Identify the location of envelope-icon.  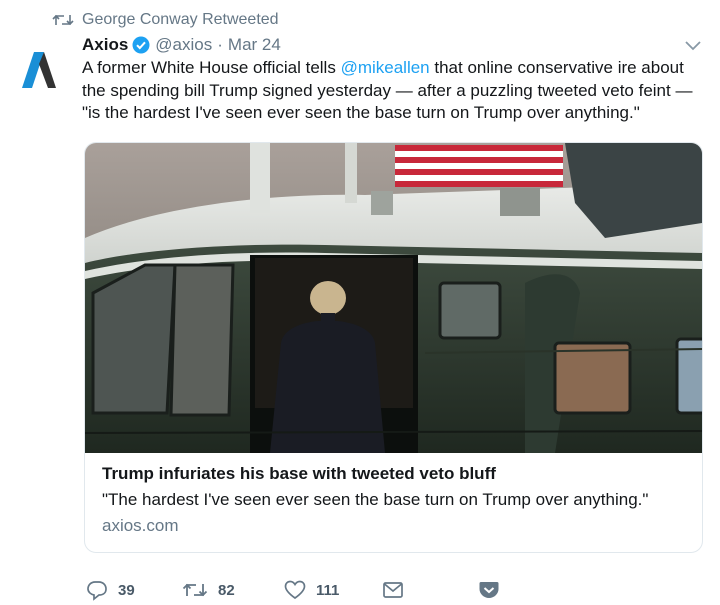
(393, 590).